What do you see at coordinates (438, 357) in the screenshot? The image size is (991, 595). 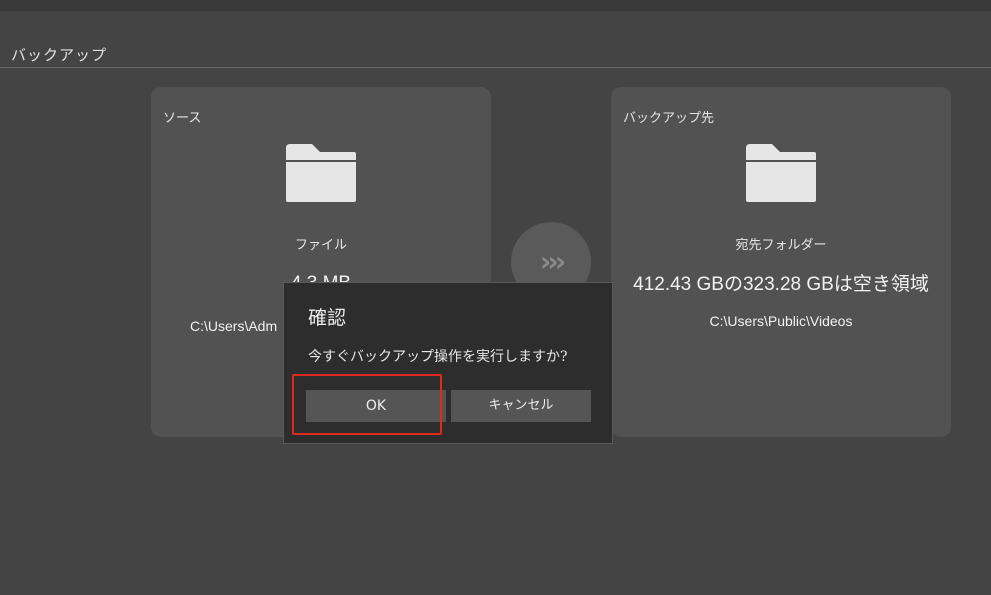 I see `dialog-message: 今すぐバックアップ操作を実行しますか?` at bounding box center [438, 357].